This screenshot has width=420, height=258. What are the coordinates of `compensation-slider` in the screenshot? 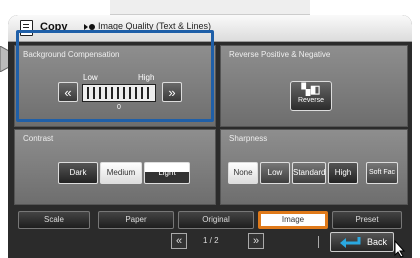 It's located at (119, 93).